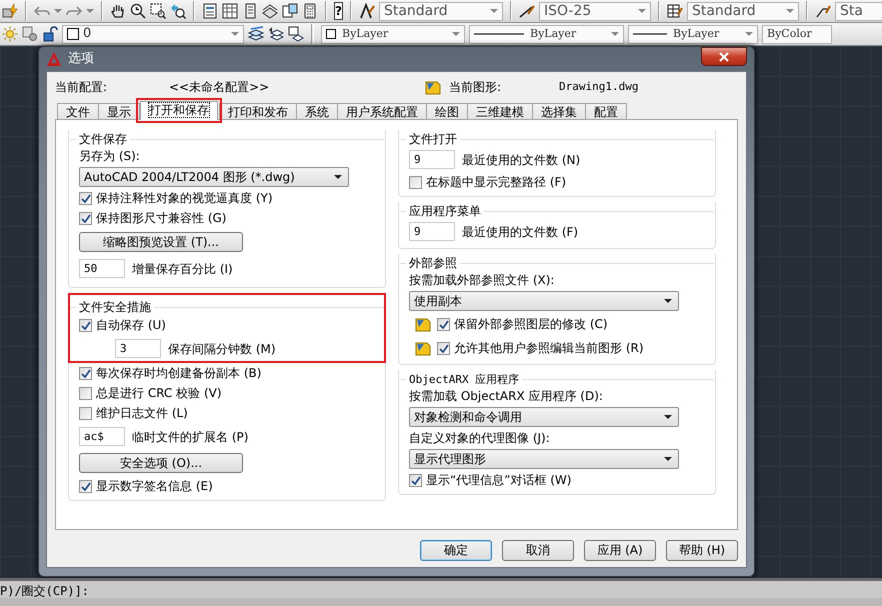 Image resolution: width=882 pixels, height=606 pixels. Describe the element at coordinates (310, 11) in the screenshot. I see `calculator-icon` at that location.